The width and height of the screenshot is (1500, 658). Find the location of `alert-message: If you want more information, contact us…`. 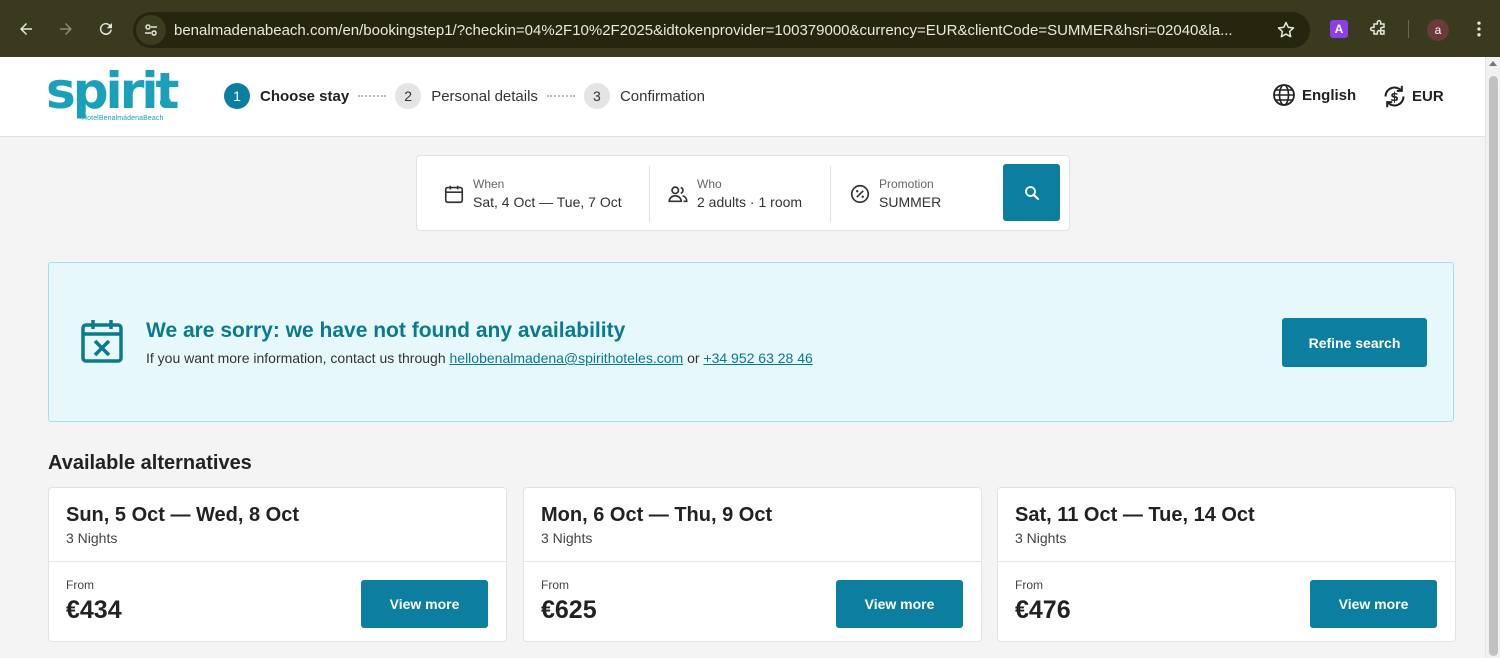

alert-message: If you want more information, contact us… is located at coordinates (479, 358).